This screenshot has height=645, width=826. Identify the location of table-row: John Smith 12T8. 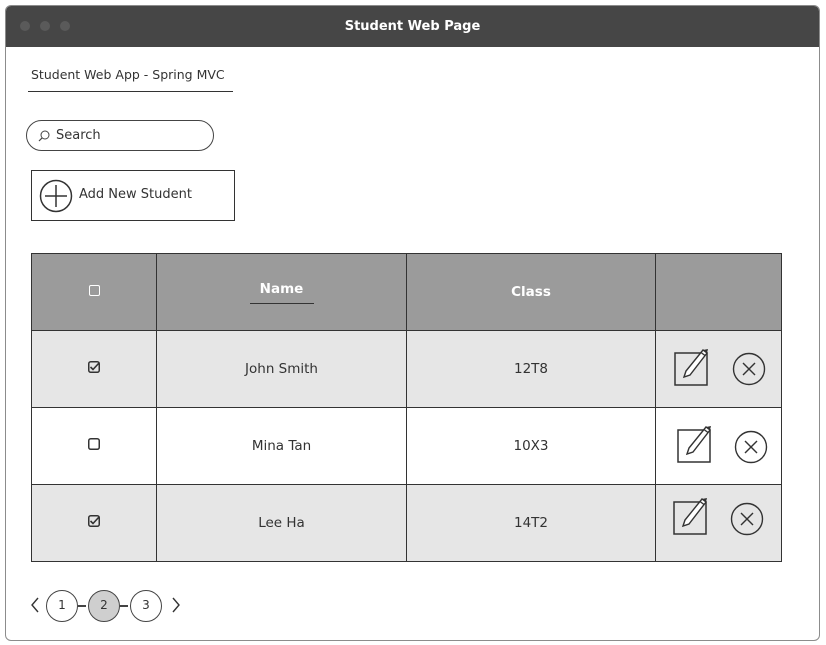
(406, 369).